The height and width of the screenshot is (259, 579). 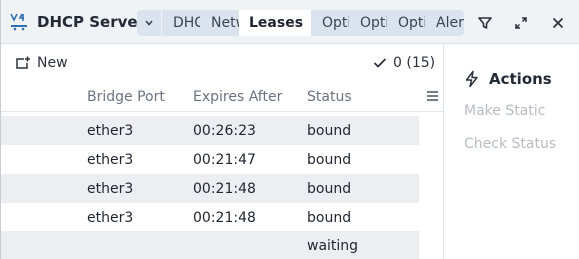 What do you see at coordinates (471, 79) in the screenshot?
I see `lightning-icon` at bounding box center [471, 79].